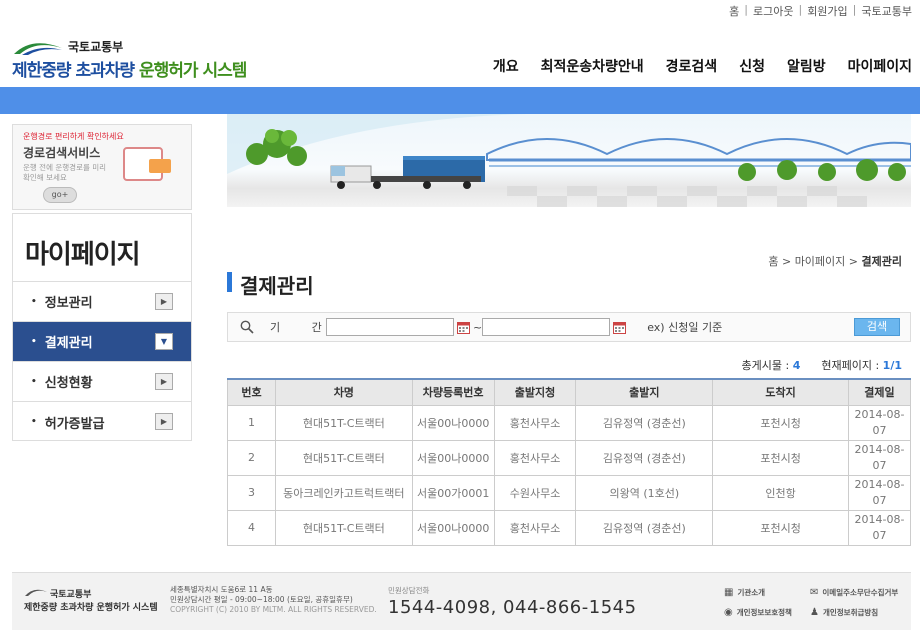 This screenshot has height=637, width=920. What do you see at coordinates (535, 392) in the screenshot?
I see `column-header: 출발지청` at bounding box center [535, 392].